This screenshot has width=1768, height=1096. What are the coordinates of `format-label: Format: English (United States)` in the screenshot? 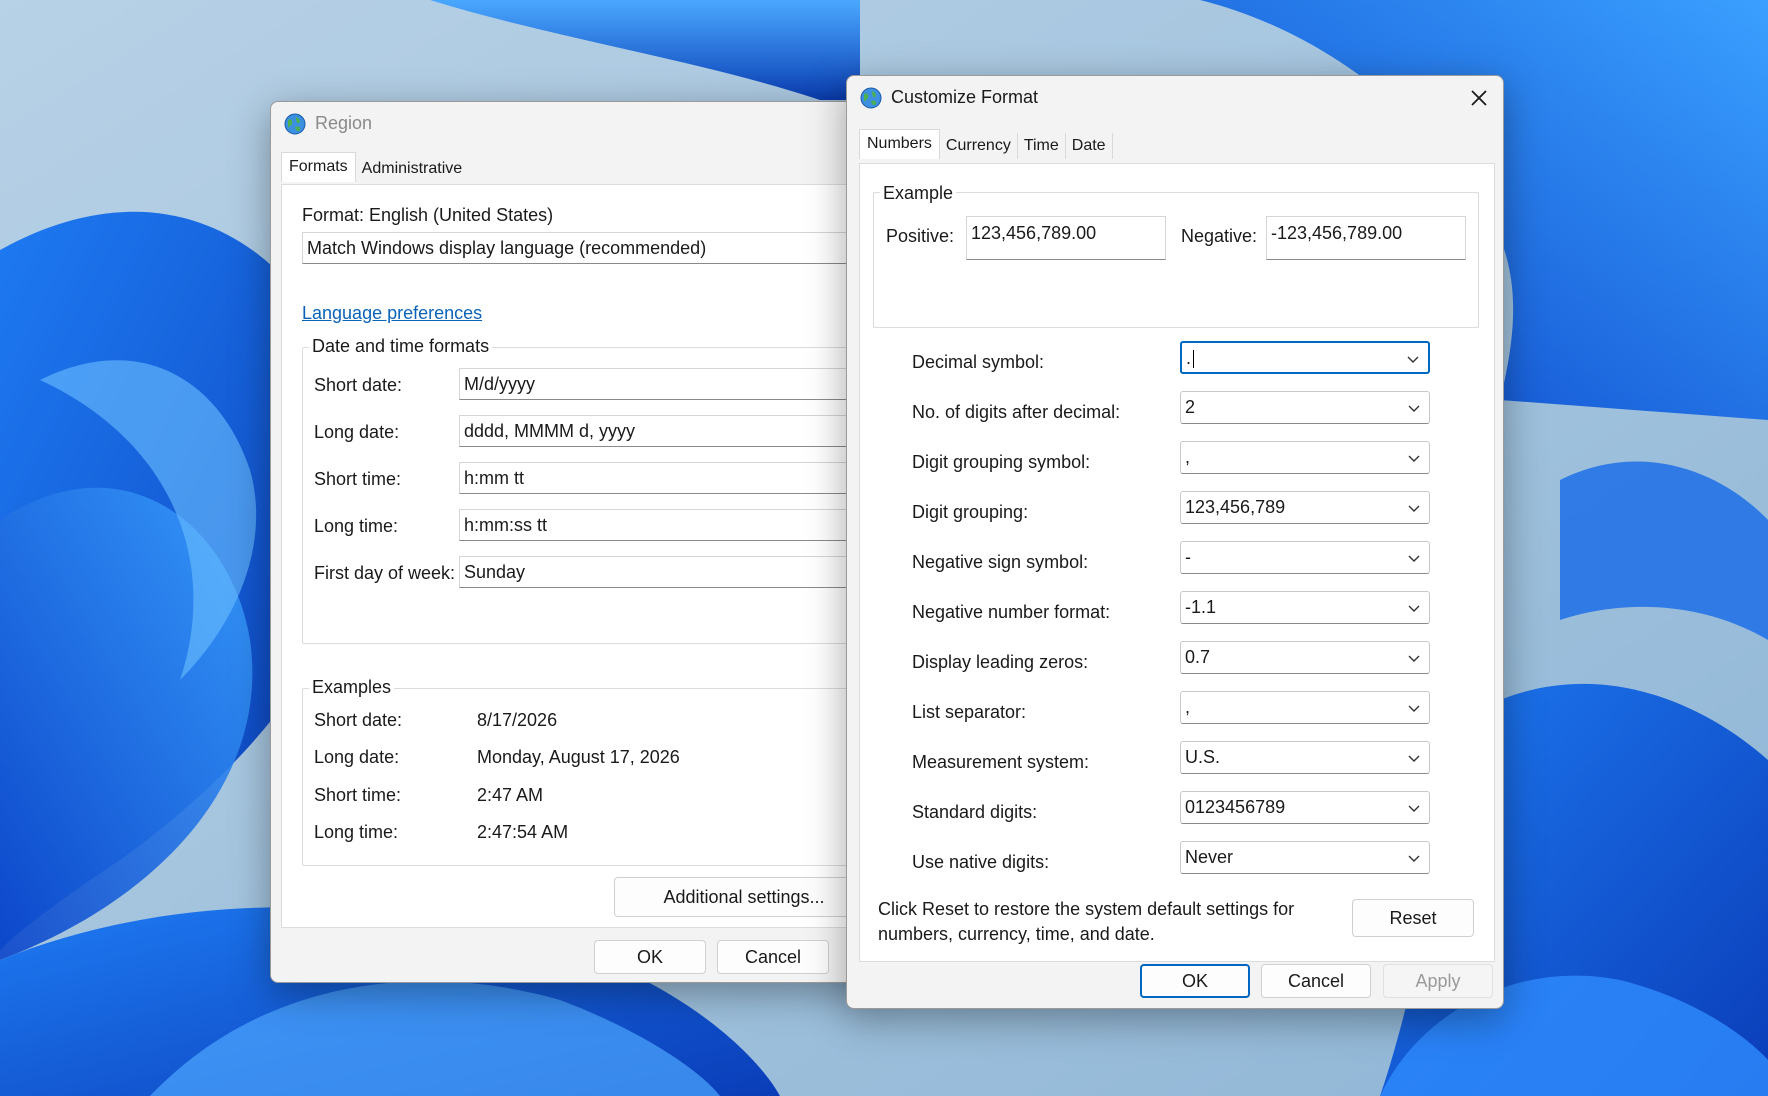 It's located at (428, 215).